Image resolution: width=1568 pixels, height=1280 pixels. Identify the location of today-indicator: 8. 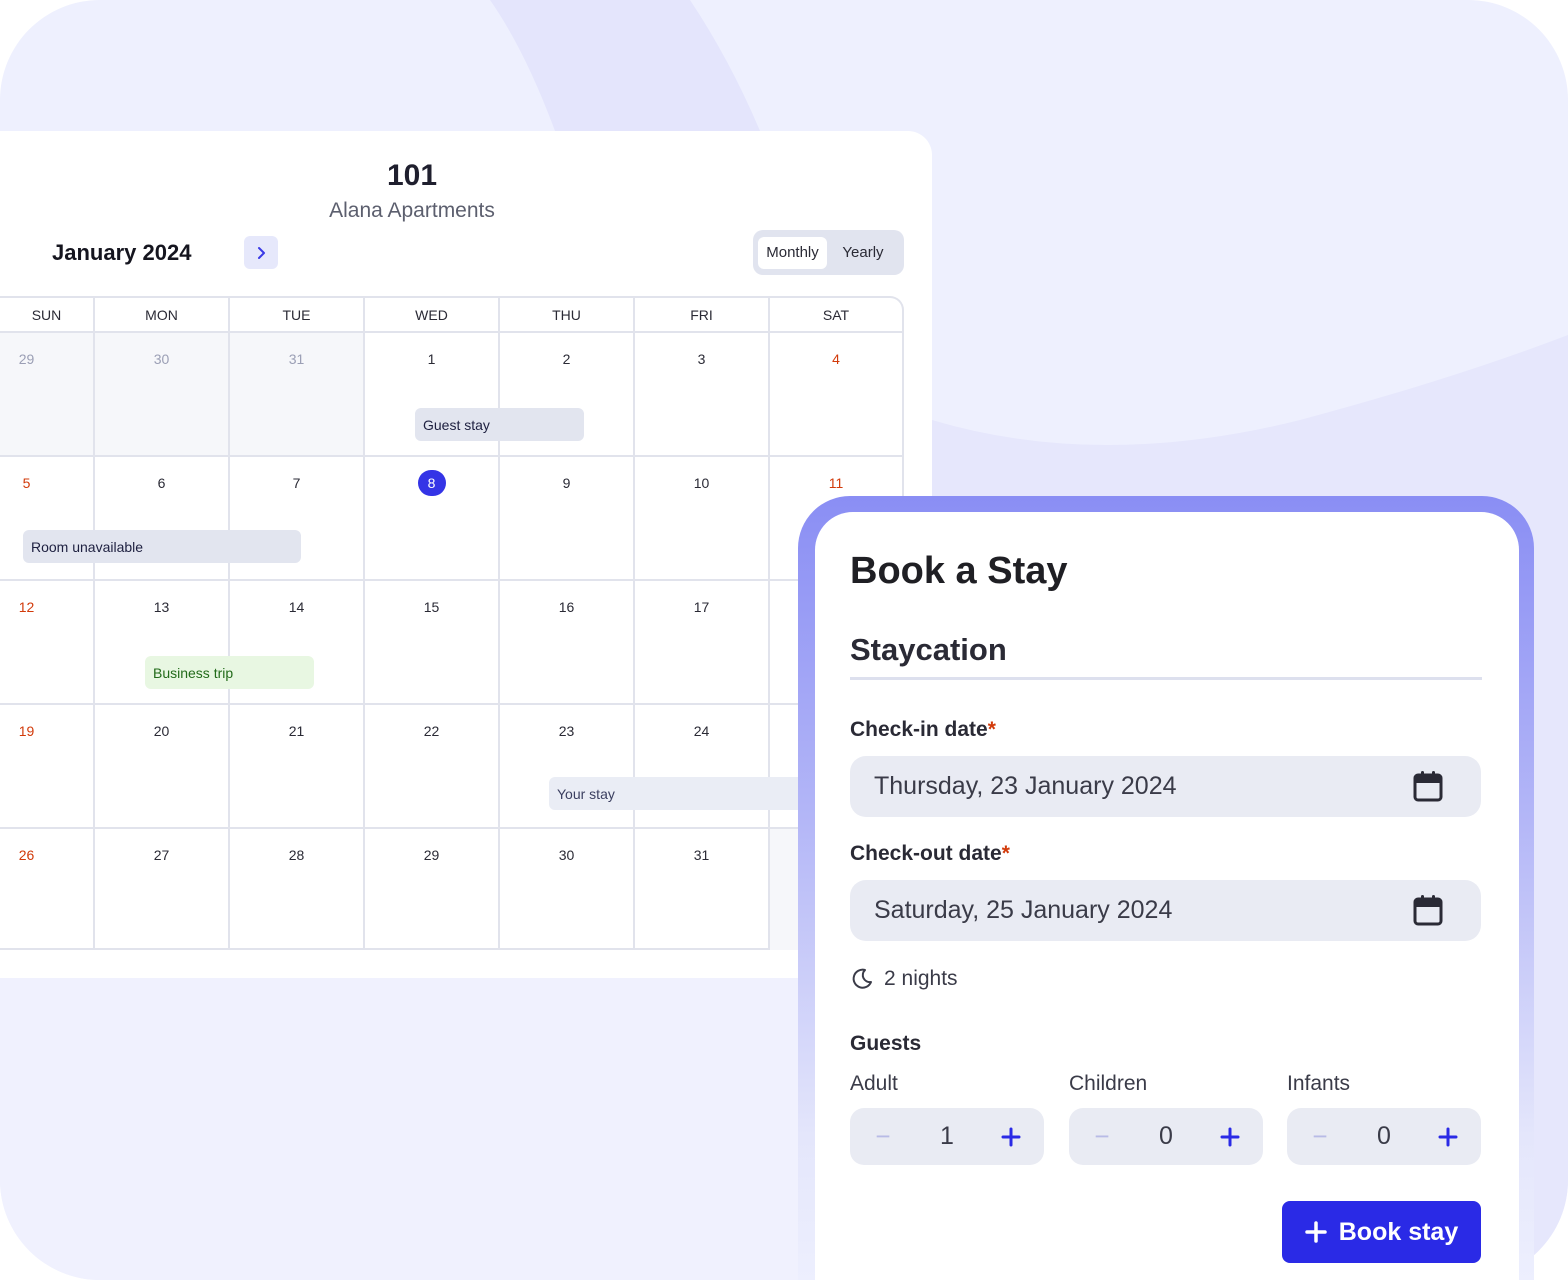
(431, 483).